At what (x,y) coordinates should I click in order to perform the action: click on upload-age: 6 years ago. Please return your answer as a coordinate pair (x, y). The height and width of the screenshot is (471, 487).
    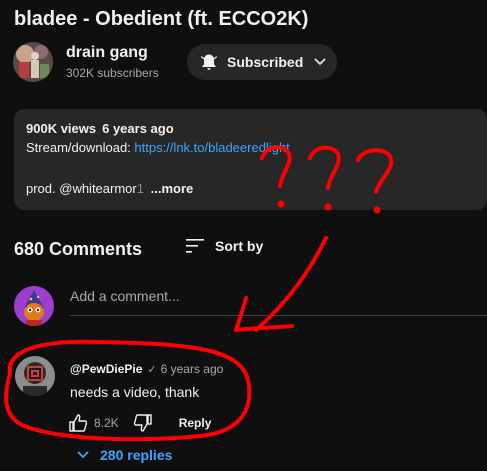
    Looking at the image, I should click on (138, 128).